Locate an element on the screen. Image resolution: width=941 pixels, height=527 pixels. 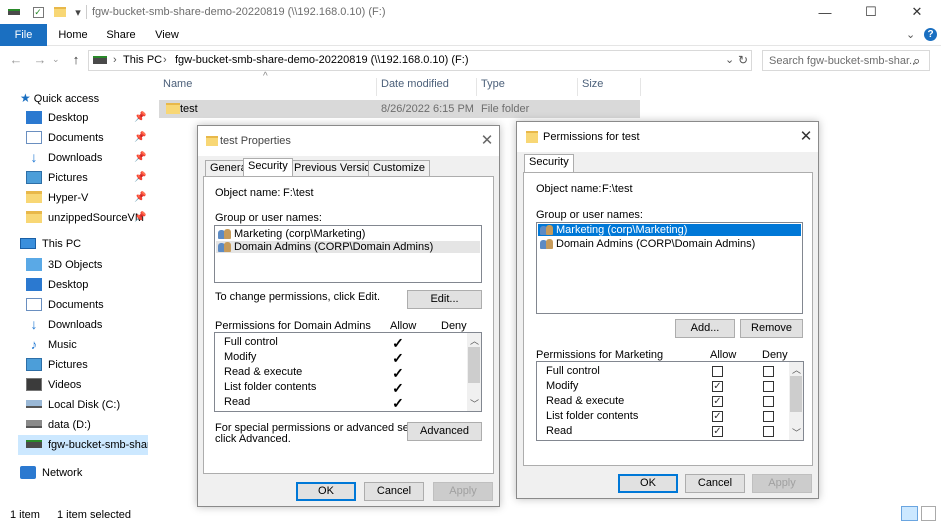
refresh-icon: ↻ is located at coordinates (743, 60).